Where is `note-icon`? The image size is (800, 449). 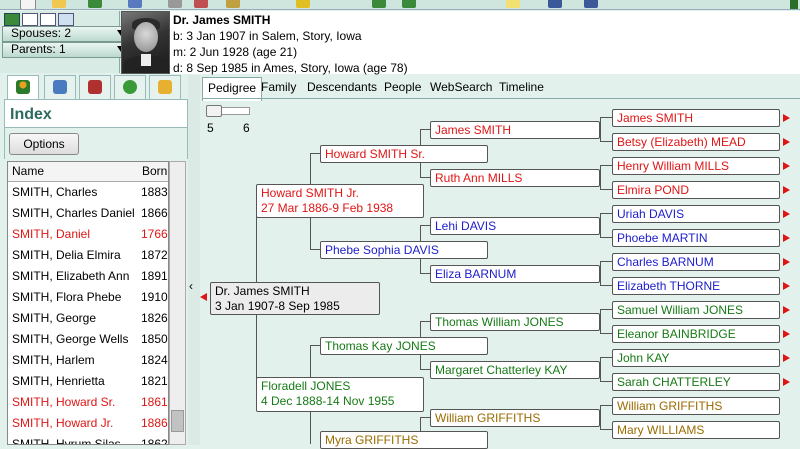
note-icon is located at coordinates (513, 4).